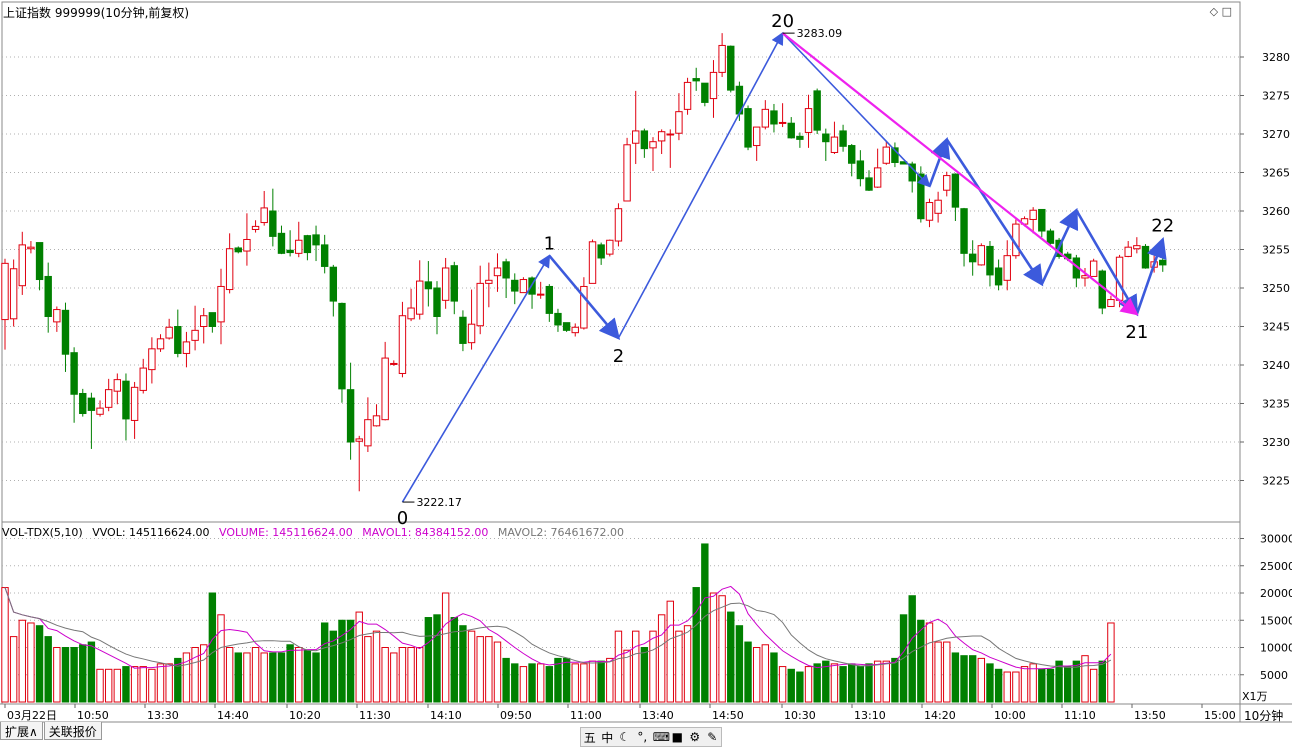  Describe the element at coordinates (590, 737) in the screenshot. I see `five-icon: 五` at that location.